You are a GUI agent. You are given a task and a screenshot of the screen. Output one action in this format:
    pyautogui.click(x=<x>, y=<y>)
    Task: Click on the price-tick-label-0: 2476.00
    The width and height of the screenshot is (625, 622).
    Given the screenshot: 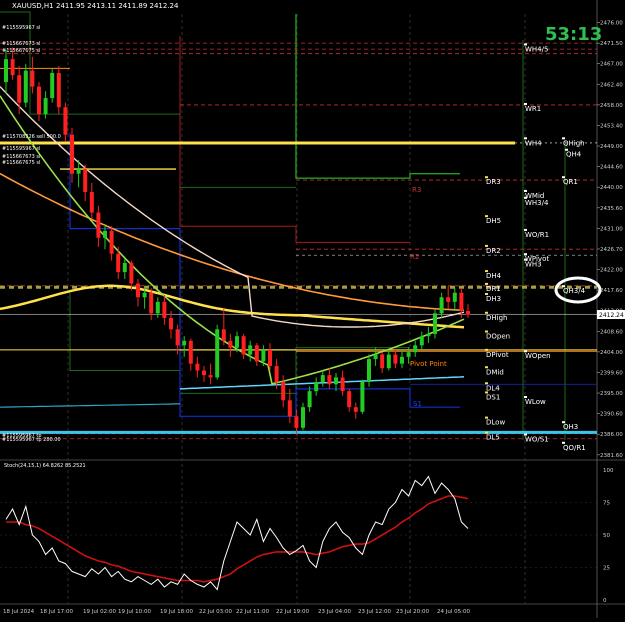 What is the action you would take?
    pyautogui.click(x=611, y=24)
    